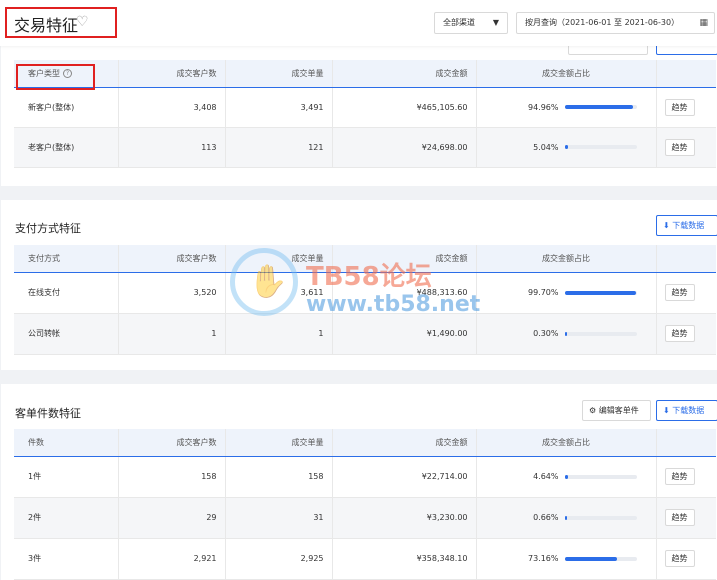 This screenshot has width=717, height=580. What do you see at coordinates (495, 22) in the screenshot?
I see `caret-down-icon: ▼` at bounding box center [495, 22].